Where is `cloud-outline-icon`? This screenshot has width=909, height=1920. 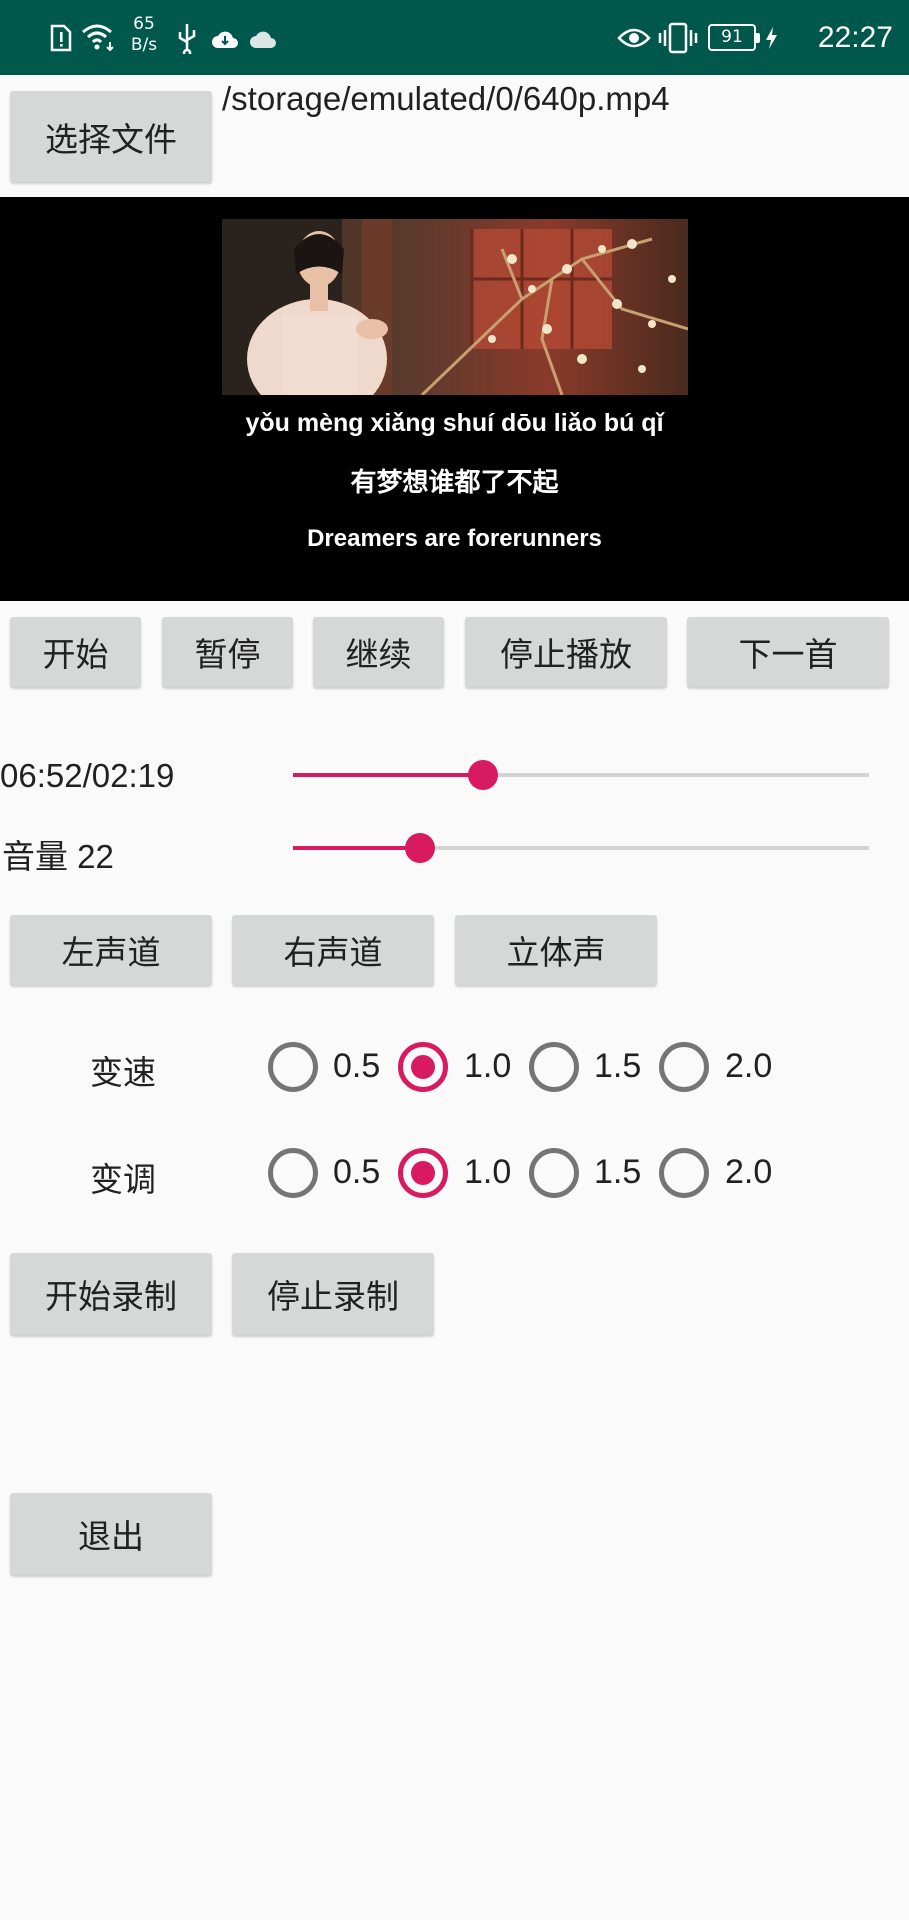
cloud-outline-icon is located at coordinates (263, 41).